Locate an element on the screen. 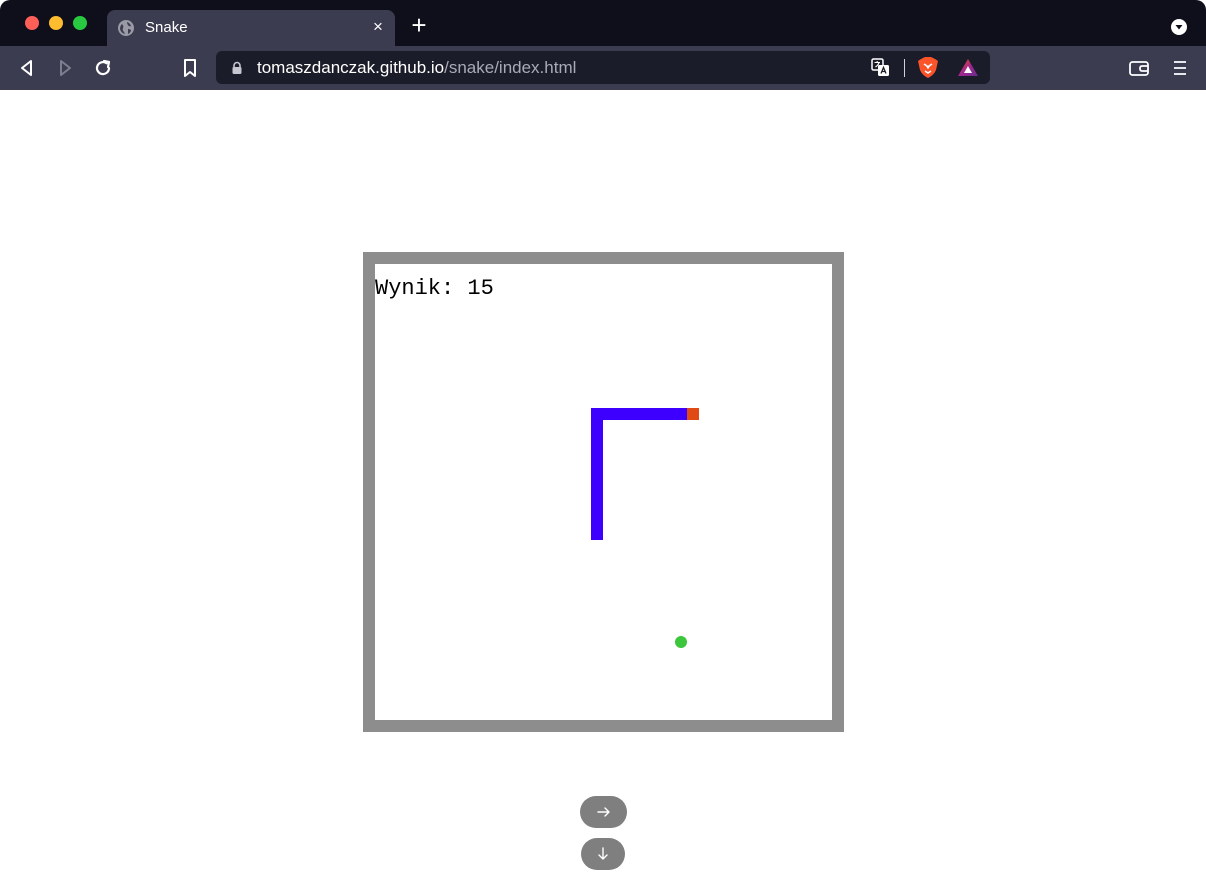  right-arrow-button is located at coordinates (603, 812).